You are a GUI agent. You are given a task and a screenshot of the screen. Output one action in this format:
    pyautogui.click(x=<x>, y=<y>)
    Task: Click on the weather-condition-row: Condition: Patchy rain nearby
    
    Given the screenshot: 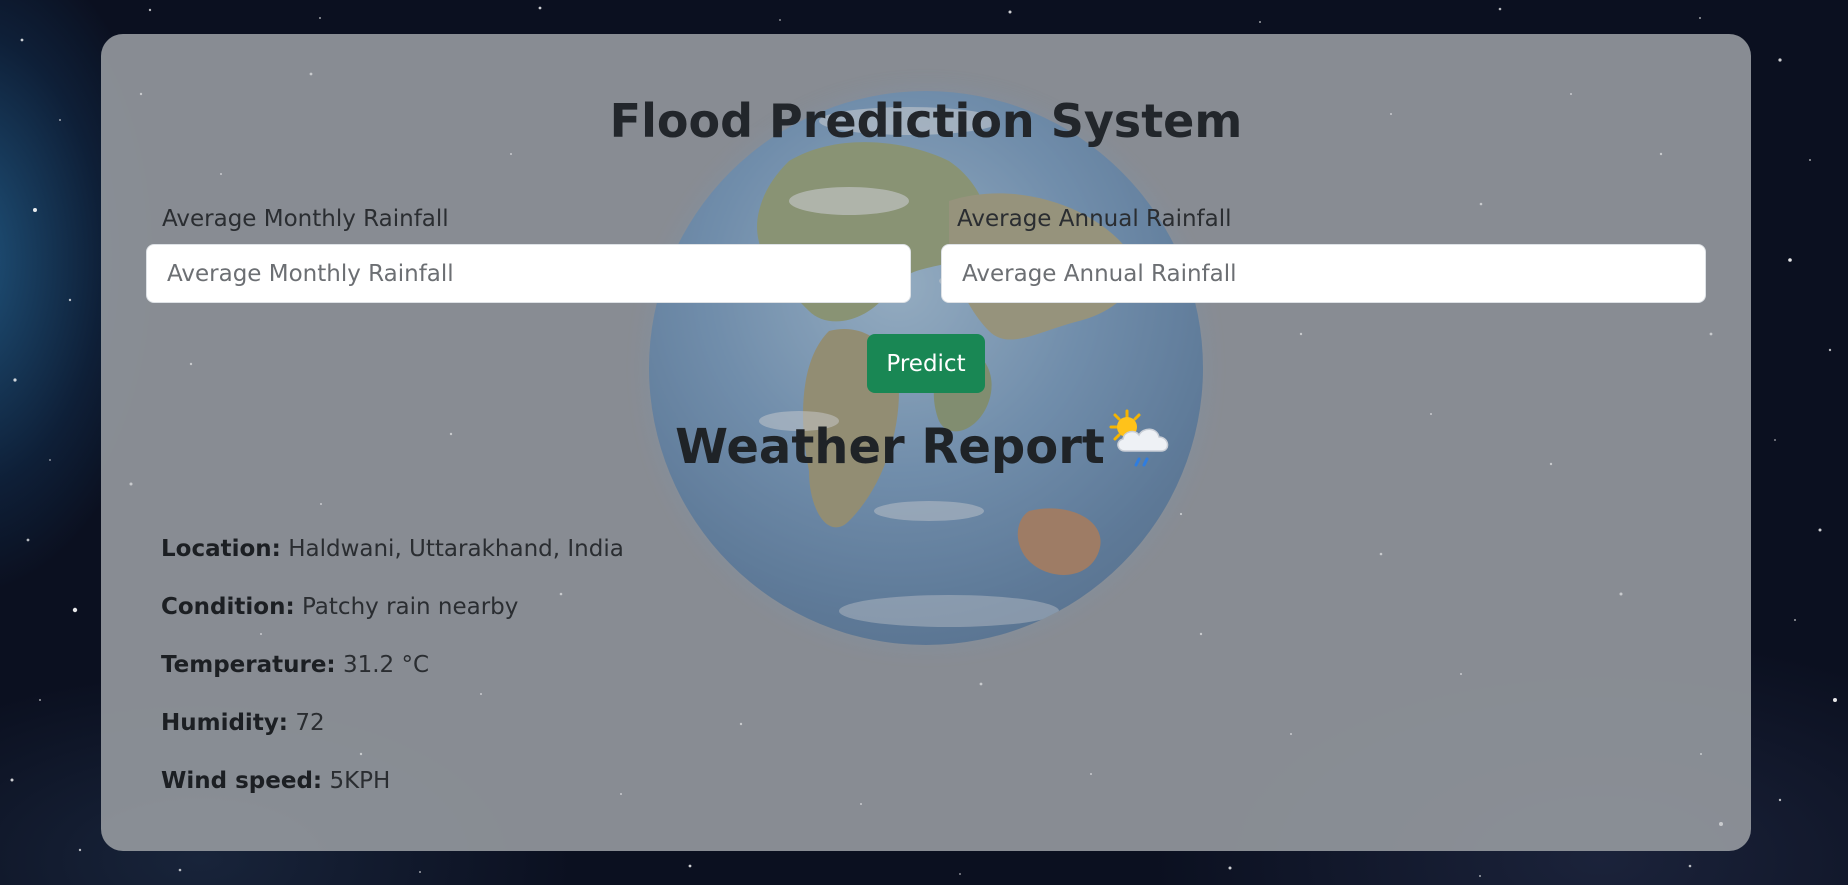 What is the action you would take?
    pyautogui.click(x=392, y=621)
    